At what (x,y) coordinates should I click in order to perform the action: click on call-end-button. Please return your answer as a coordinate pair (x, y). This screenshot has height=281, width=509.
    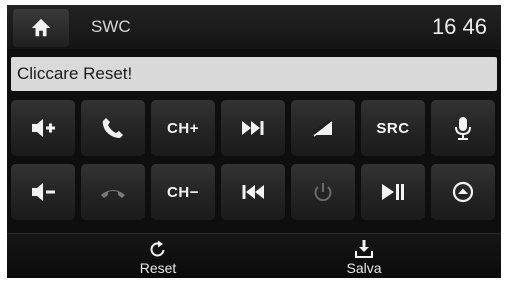
    Looking at the image, I should click on (113, 192).